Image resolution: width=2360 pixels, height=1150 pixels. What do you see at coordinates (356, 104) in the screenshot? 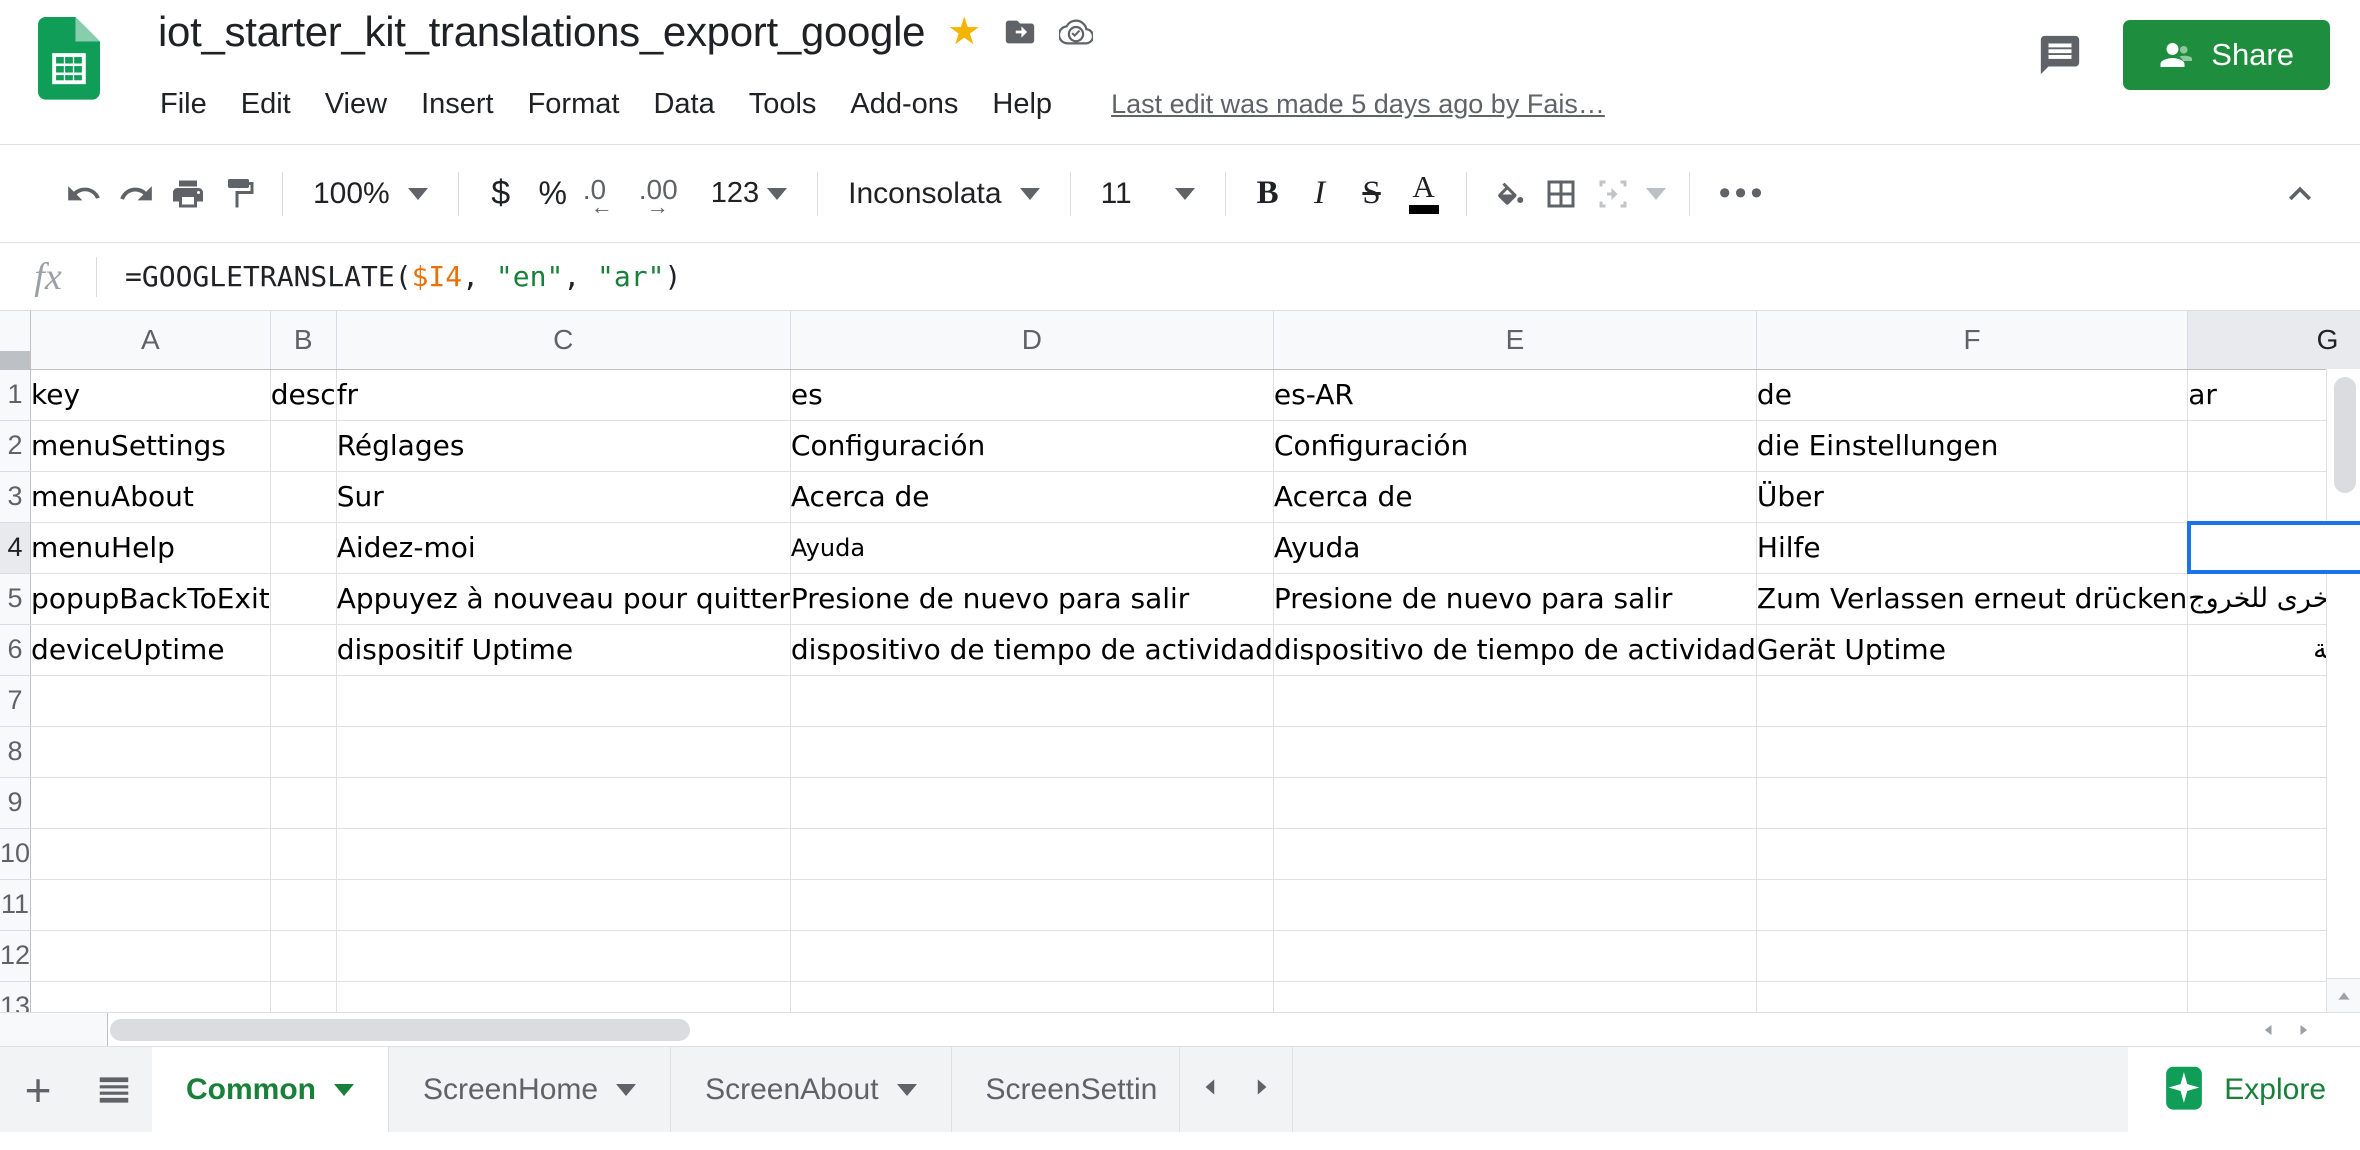
I see `menu-view: View` at bounding box center [356, 104].